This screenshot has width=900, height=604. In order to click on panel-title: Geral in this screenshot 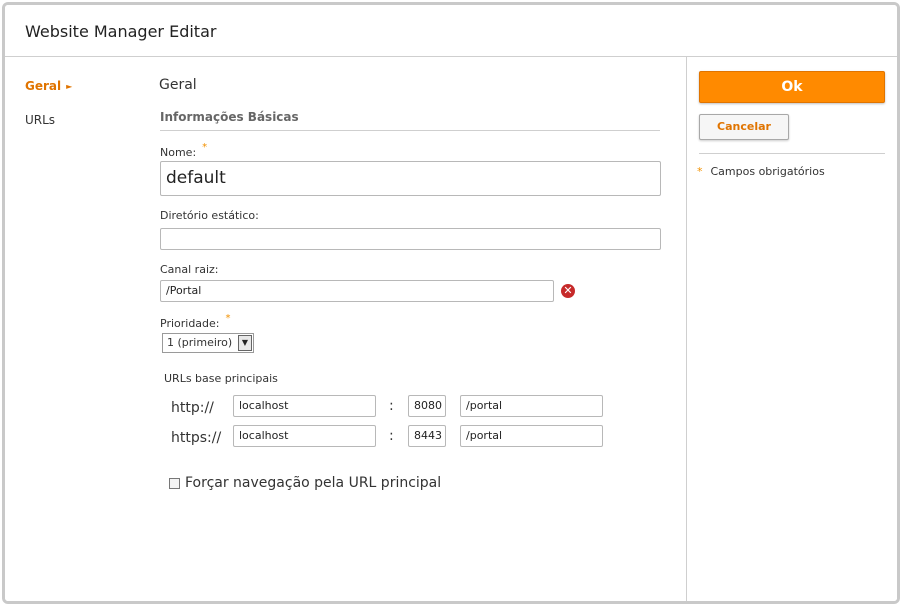, I will do `click(178, 85)`.